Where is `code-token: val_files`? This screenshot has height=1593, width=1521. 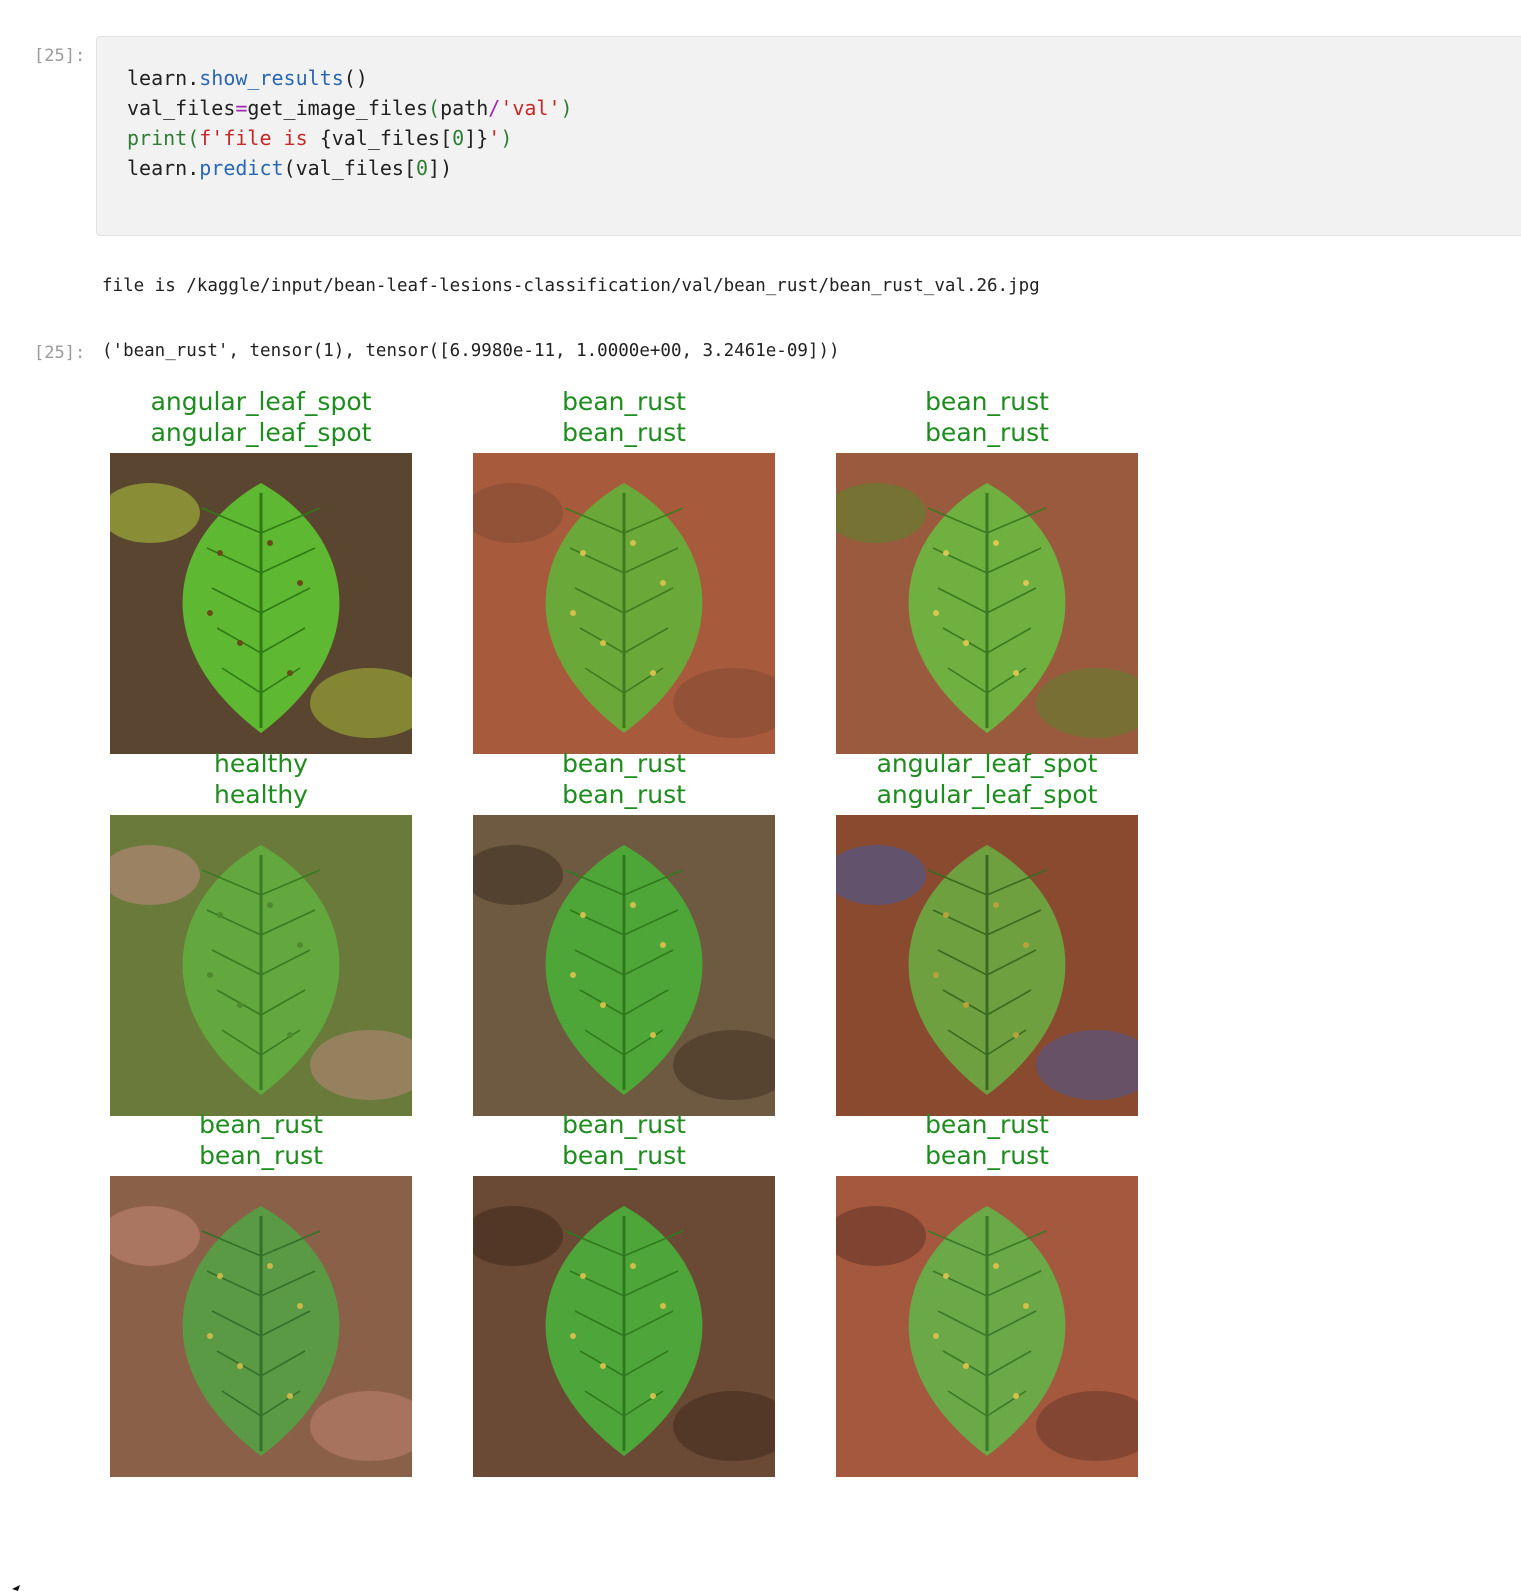 code-token: val_files is located at coordinates (181, 108).